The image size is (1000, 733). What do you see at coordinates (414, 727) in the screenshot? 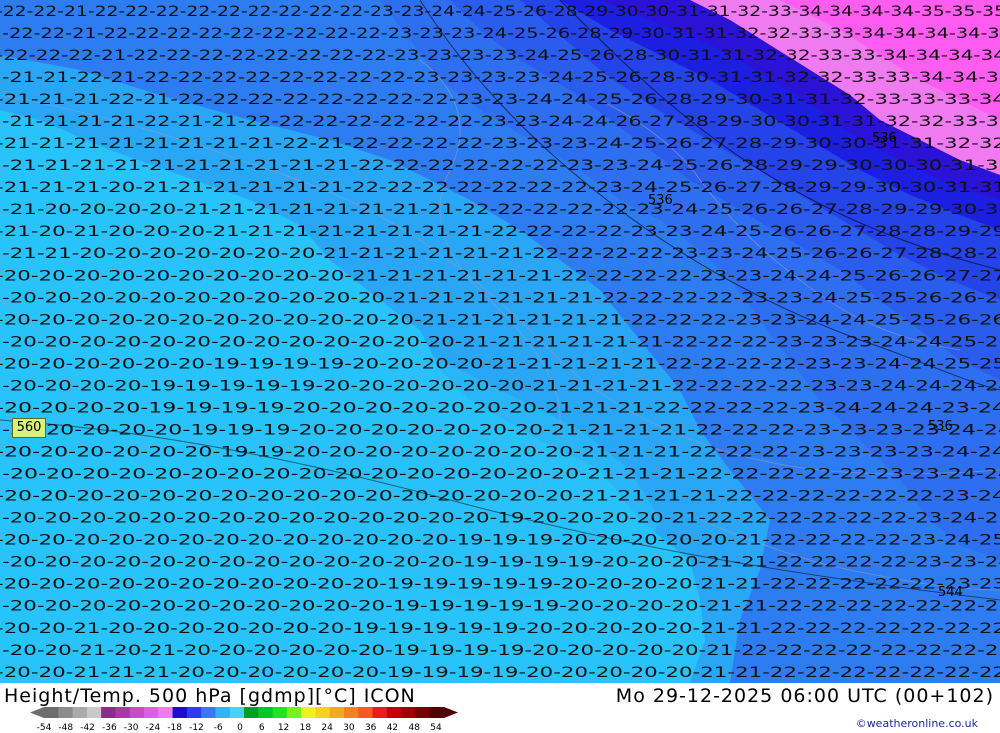
I see `legend-tick-label: 48` at bounding box center [414, 727].